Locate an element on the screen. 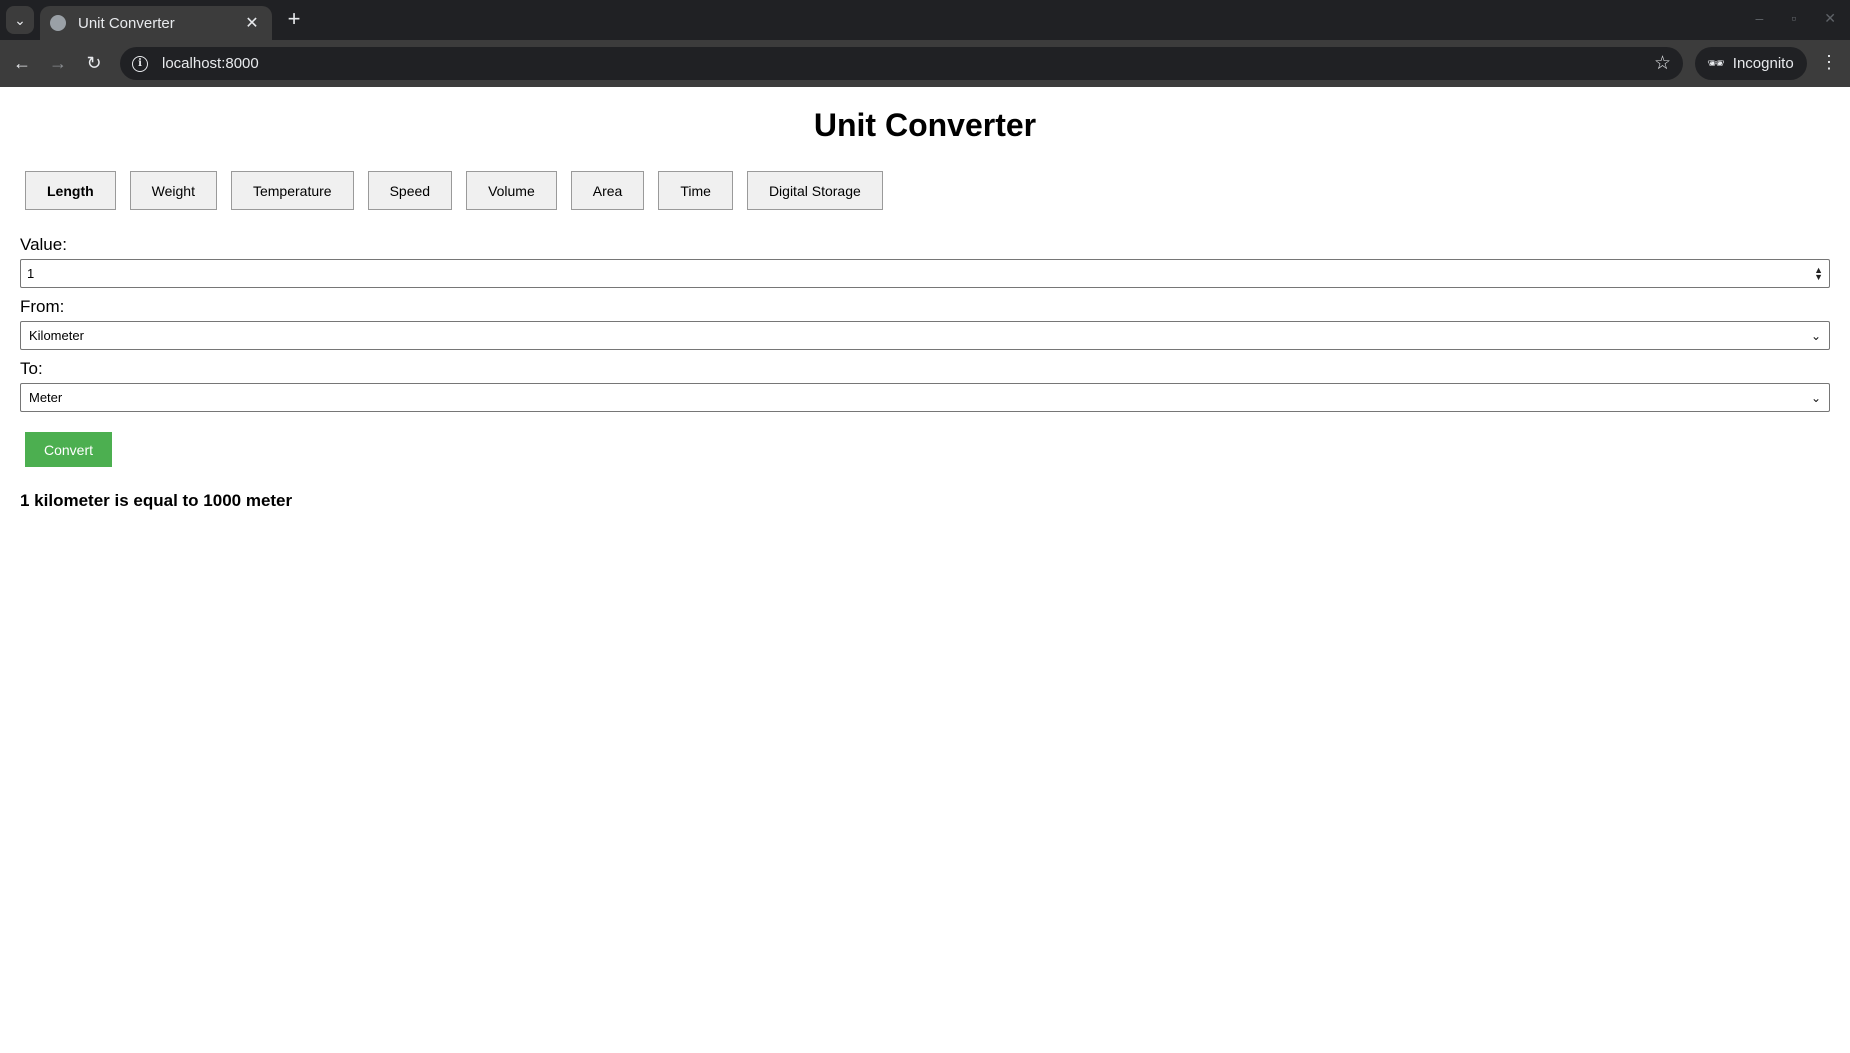 The height and width of the screenshot is (1053, 1850). arrow-right-icon: → is located at coordinates (58, 63).